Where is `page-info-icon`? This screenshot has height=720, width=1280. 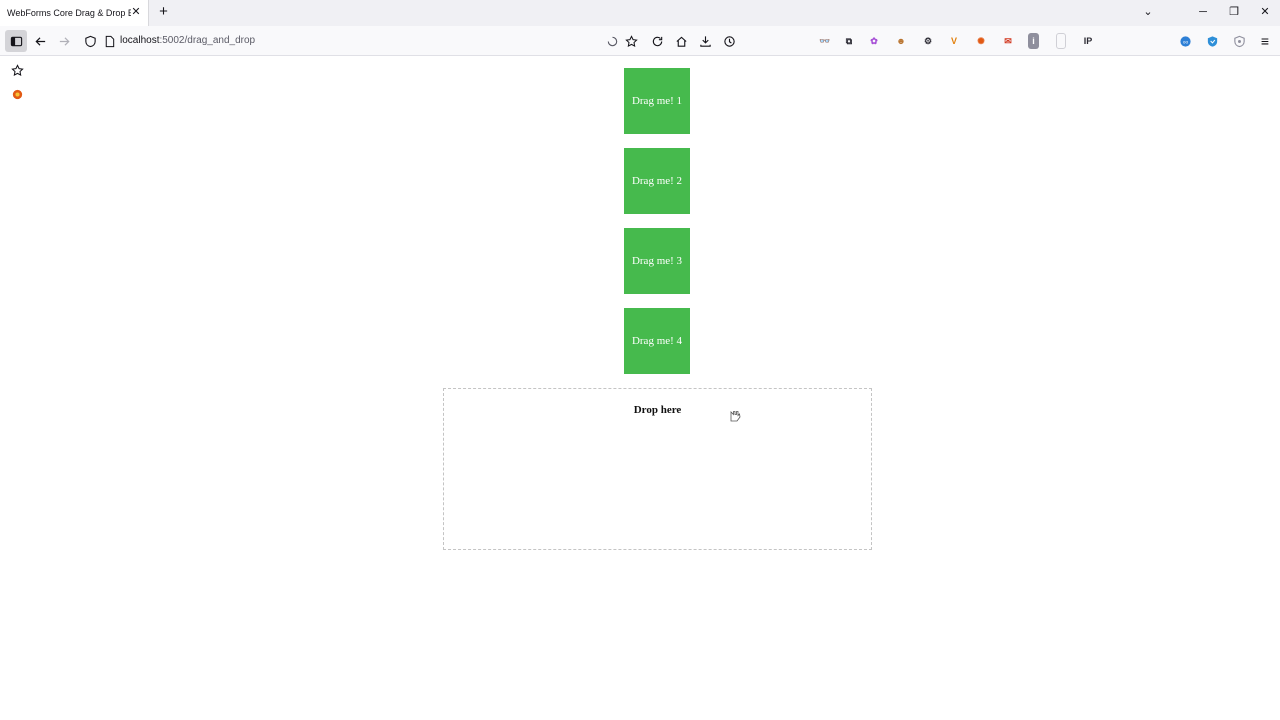
page-info-icon is located at coordinates (109, 41).